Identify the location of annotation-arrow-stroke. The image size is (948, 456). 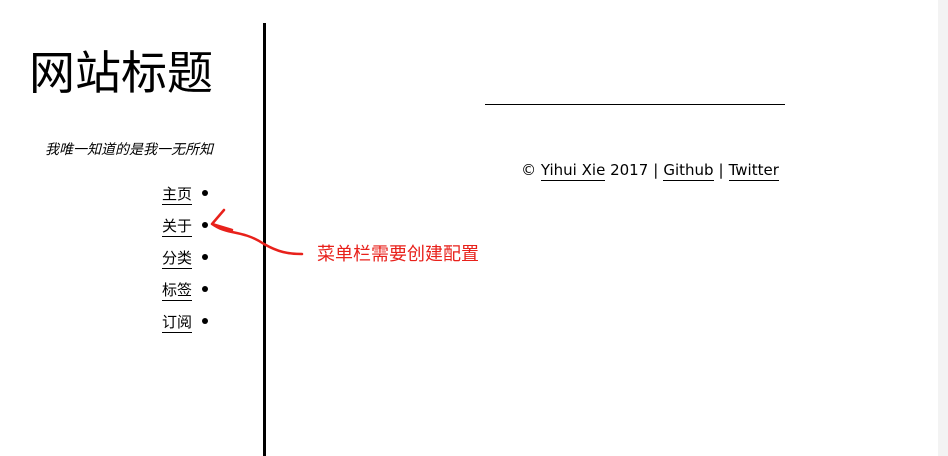
(257, 232).